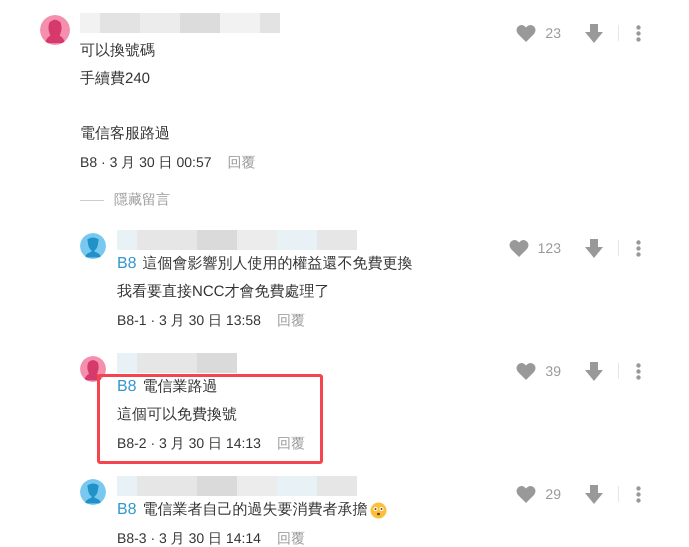 This screenshot has width=689, height=547. I want to click on comment-meta: B8-3 · 3 月 30 日 14:14, so click(189, 538).